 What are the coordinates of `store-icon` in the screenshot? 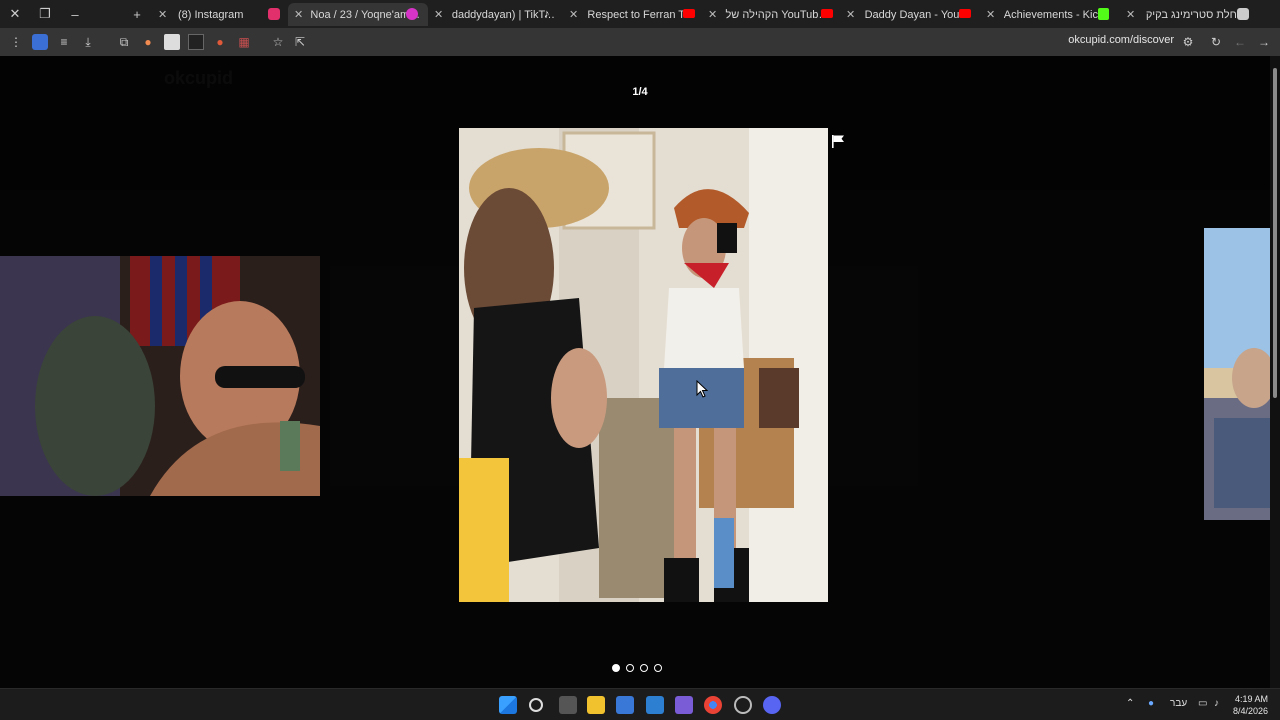 It's located at (625, 705).